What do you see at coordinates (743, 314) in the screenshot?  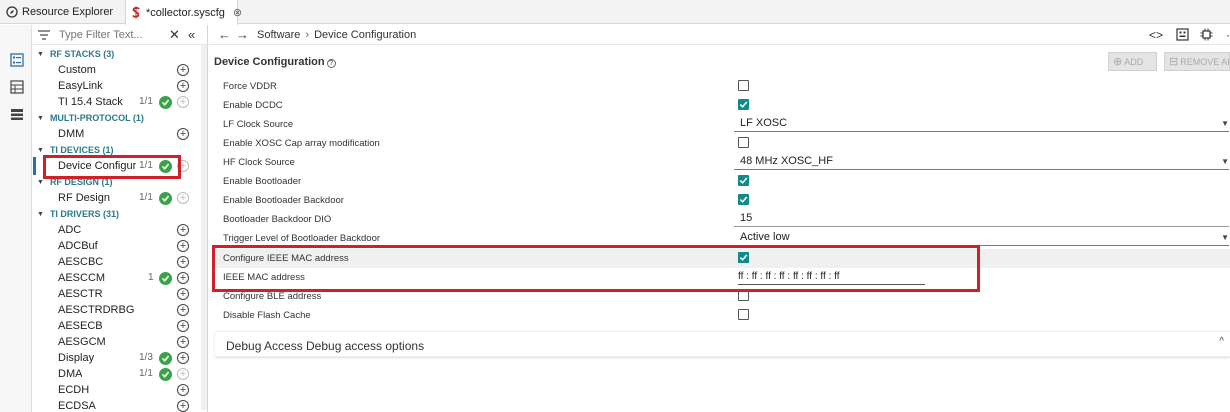 I see `disable-flash-cache-checkbox` at bounding box center [743, 314].